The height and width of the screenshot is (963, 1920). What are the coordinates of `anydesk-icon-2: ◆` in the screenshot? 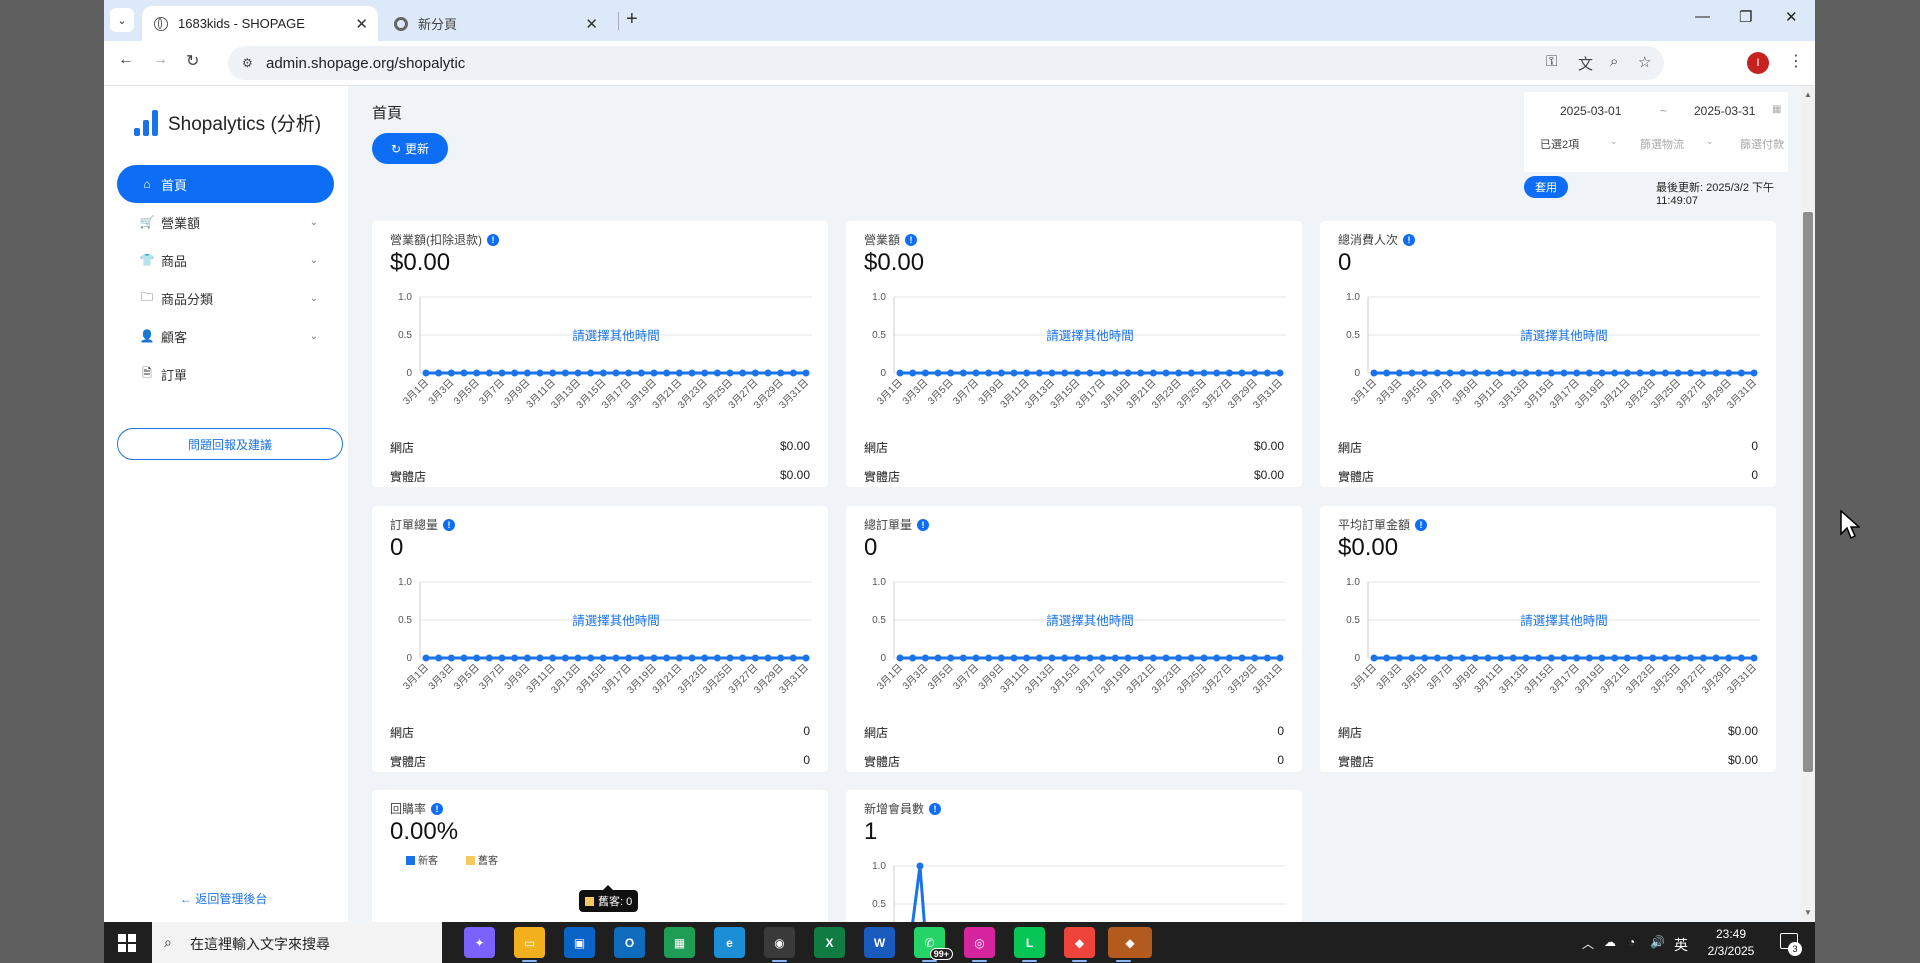 It's located at (1130, 944).